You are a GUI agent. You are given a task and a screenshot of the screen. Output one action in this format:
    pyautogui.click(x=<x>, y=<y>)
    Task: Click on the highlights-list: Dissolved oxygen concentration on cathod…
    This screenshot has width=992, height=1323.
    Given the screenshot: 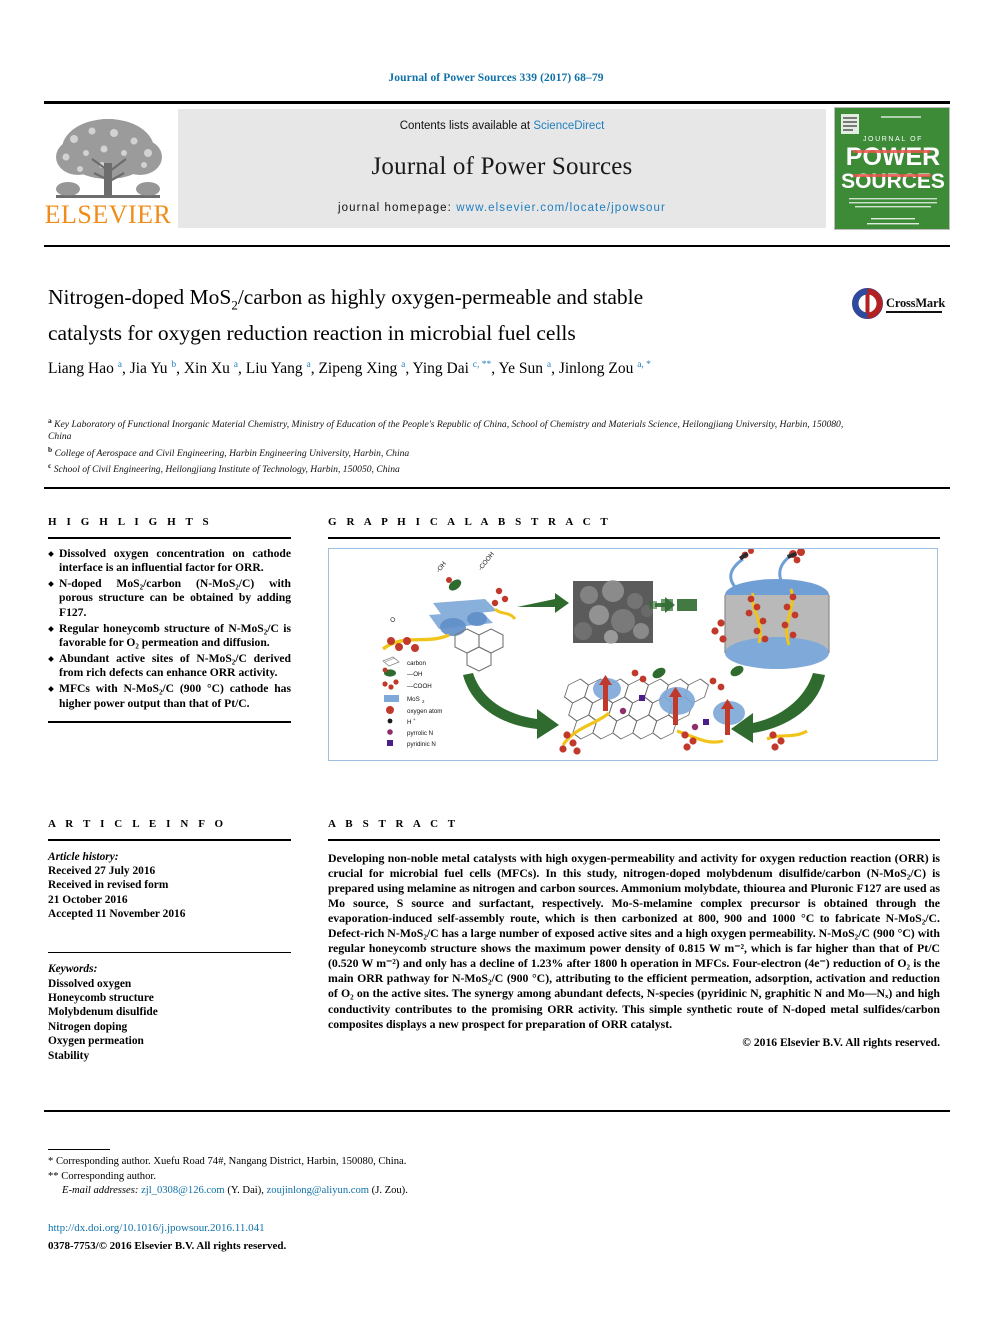 What is the action you would take?
    pyautogui.click(x=169, y=629)
    